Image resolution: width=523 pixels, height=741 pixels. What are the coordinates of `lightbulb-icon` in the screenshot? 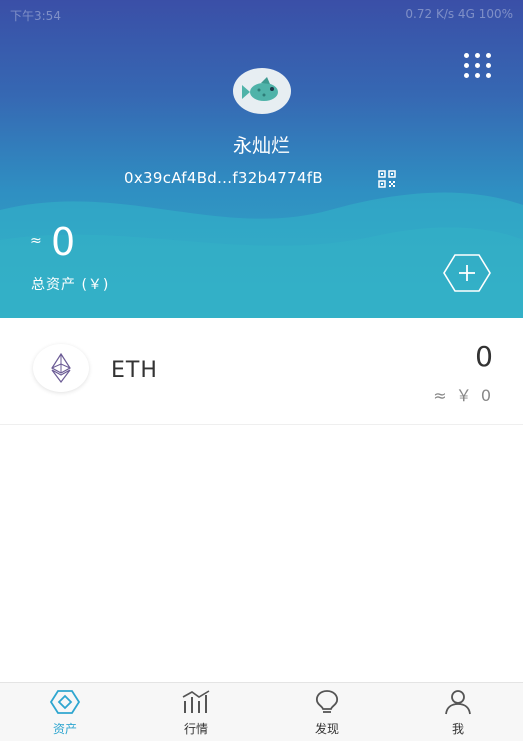 It's located at (327, 701).